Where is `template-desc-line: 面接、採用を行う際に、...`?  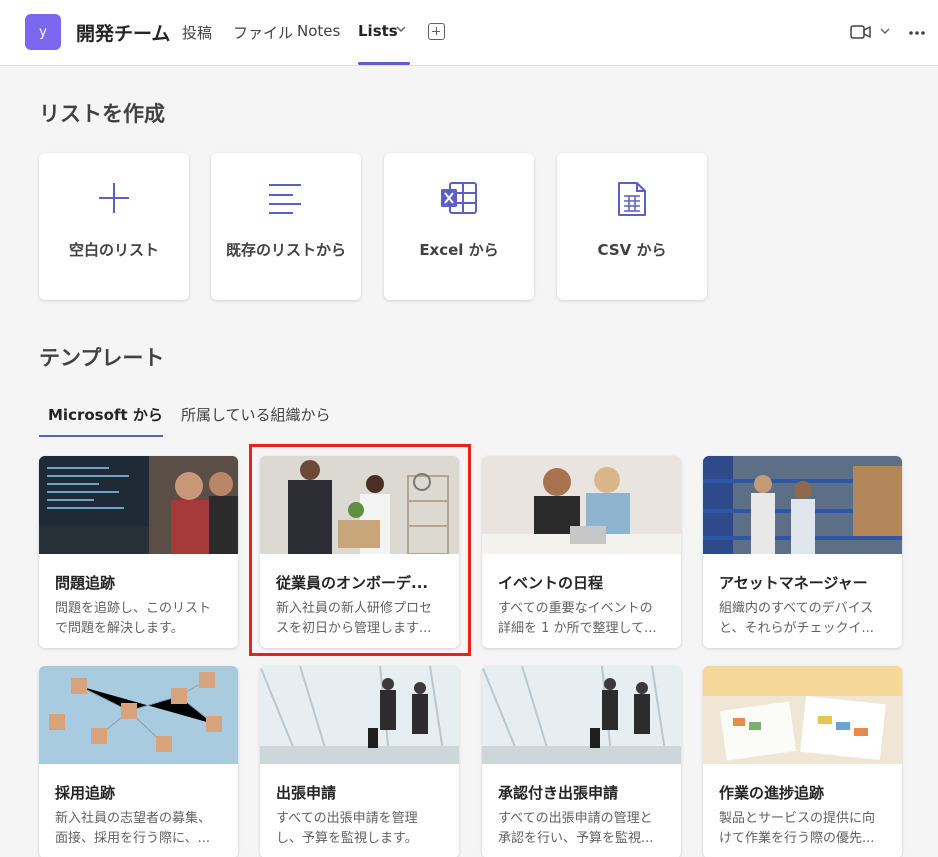 template-desc-line: 面接、採用を行う際に、... is located at coordinates (133, 838).